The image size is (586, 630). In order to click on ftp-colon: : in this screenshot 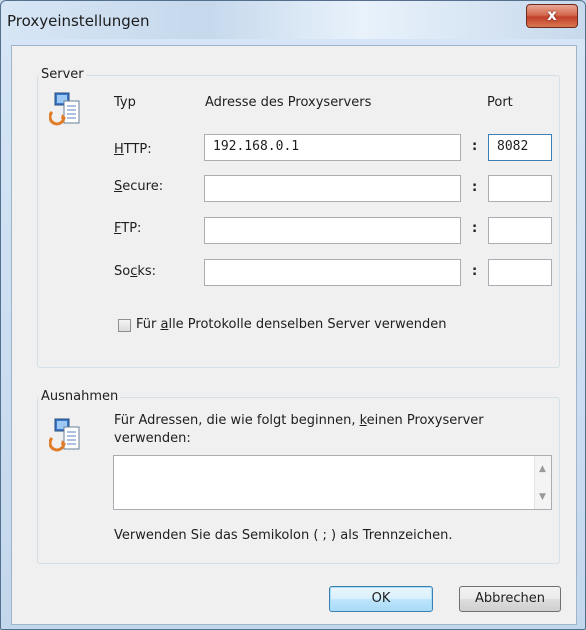, I will do `click(475, 228)`.